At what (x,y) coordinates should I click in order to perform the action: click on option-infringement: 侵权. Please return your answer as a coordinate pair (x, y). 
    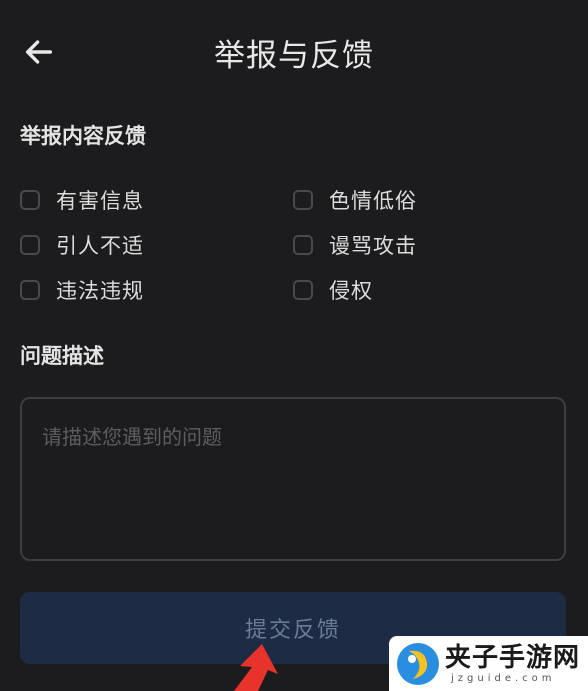
    Looking at the image, I should click on (333, 290).